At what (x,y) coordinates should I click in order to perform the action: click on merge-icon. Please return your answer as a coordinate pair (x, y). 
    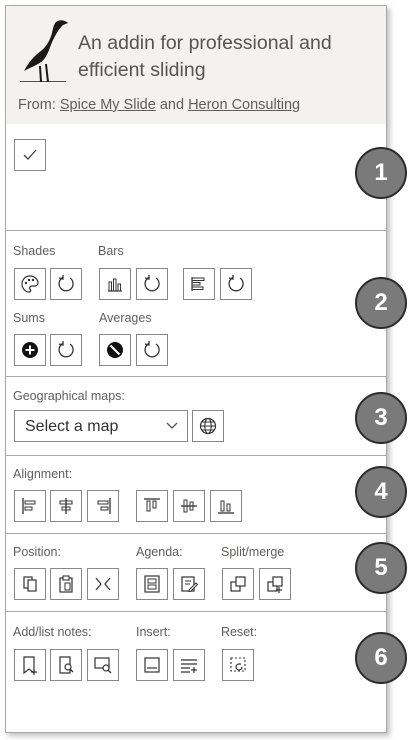
    Looking at the image, I should click on (275, 584).